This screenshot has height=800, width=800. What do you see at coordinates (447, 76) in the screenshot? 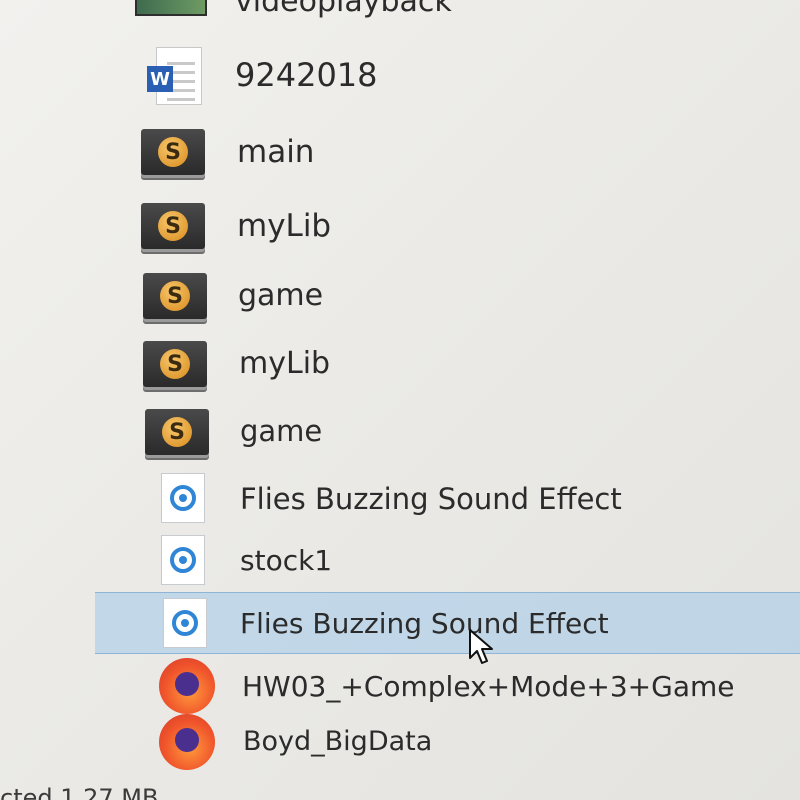
I see `list-item: W 9242018` at bounding box center [447, 76].